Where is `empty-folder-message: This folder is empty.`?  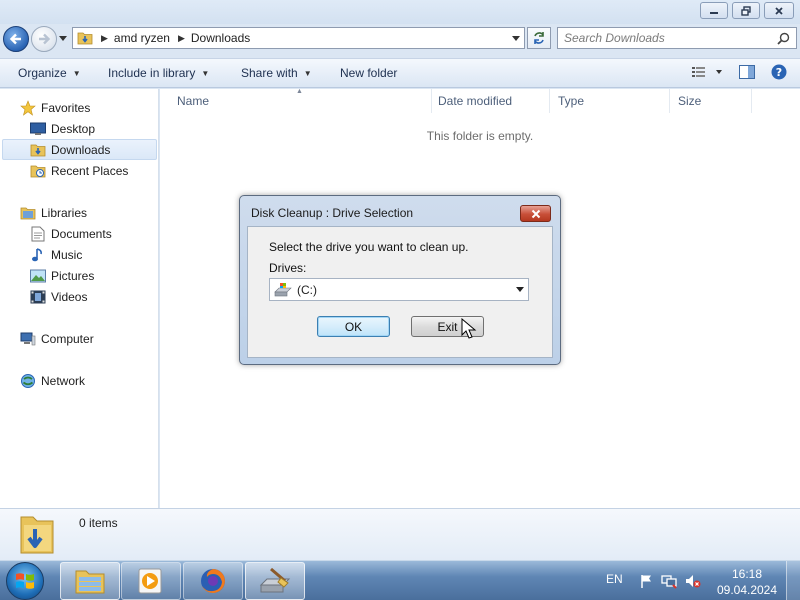 empty-folder-message: This folder is empty. is located at coordinates (480, 136).